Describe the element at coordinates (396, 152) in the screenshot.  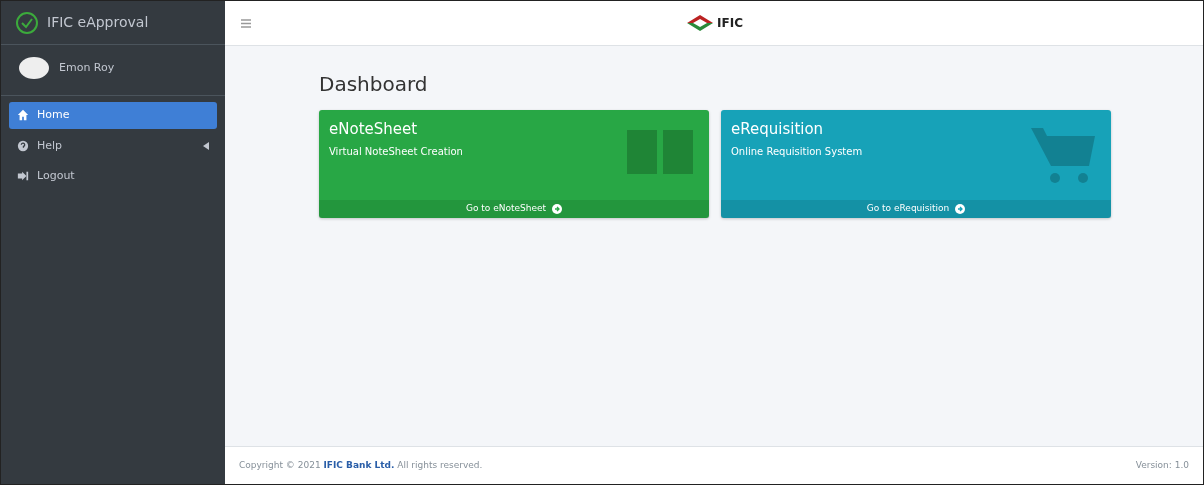
I see `card-subtitle: Virtual NoteSheet Creation` at that location.